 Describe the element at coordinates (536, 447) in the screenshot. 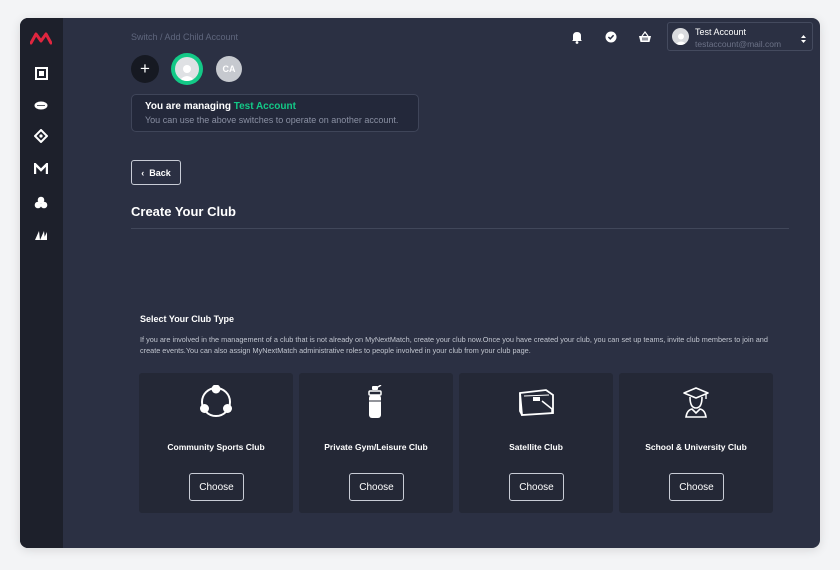

I see `club-type-title: Satellite Club` at that location.